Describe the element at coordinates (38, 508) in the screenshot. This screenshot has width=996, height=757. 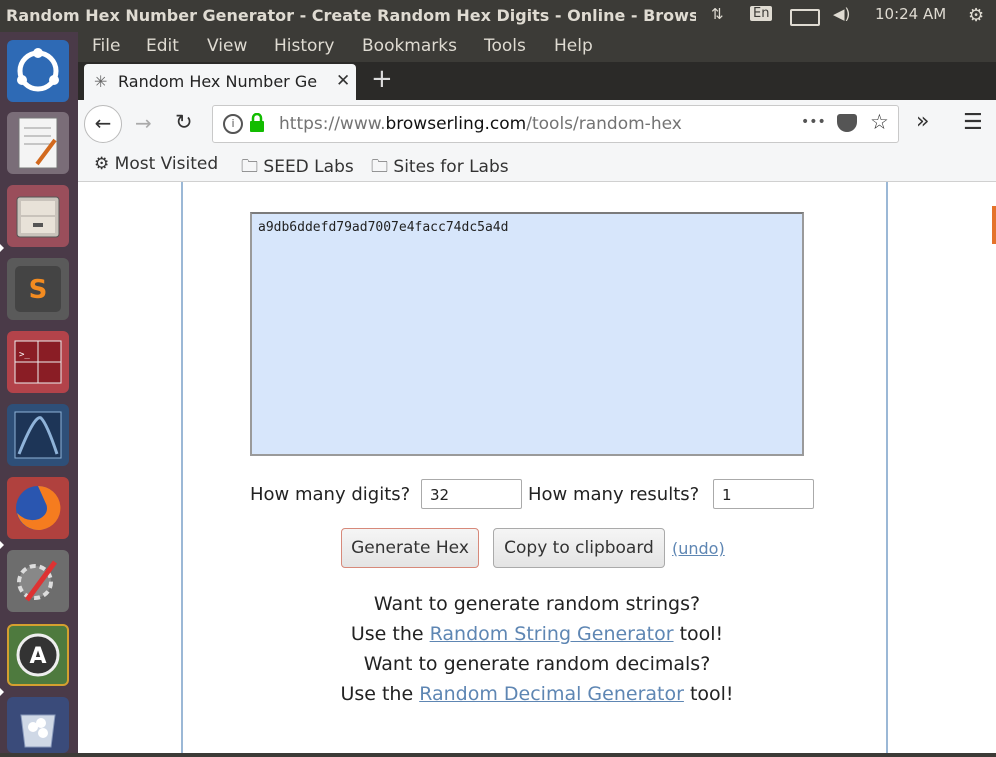
I see `firefox-icon` at that location.